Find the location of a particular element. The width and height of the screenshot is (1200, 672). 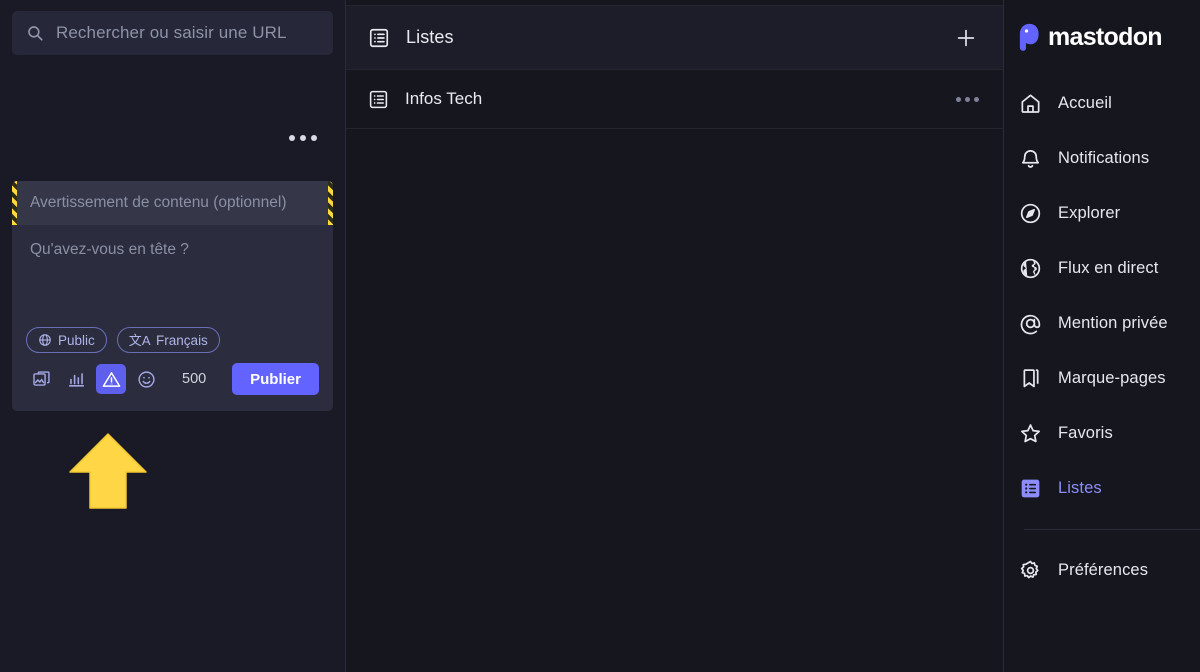

sidebar-divider is located at coordinates (1112, 529).